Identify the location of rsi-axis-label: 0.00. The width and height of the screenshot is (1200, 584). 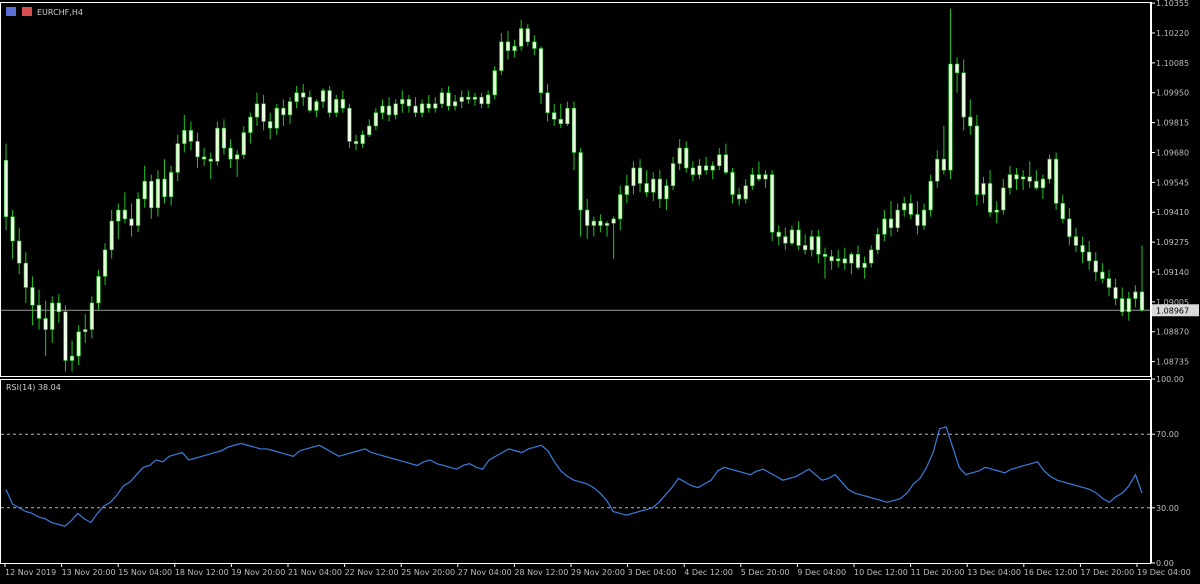
(1165, 563).